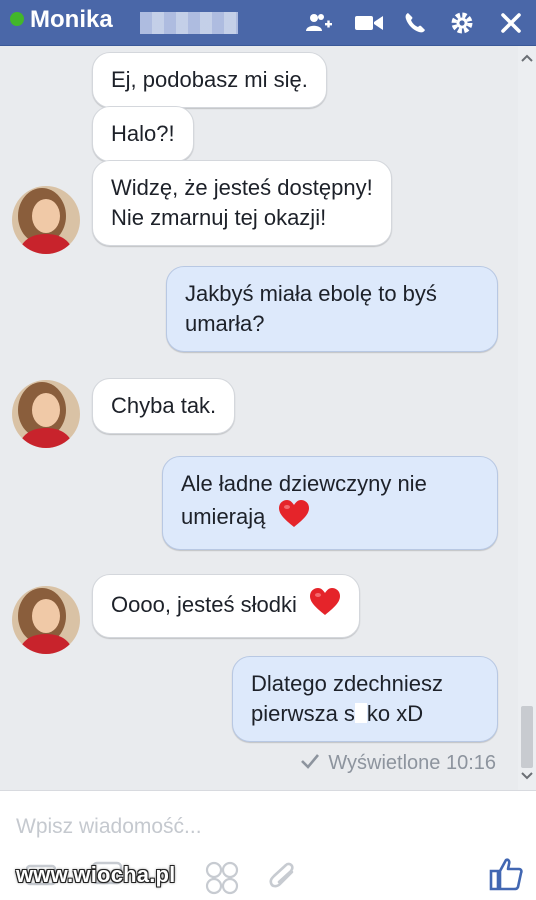 Image resolution: width=536 pixels, height=900 pixels. What do you see at coordinates (360, 713) in the screenshot?
I see `censor-block` at bounding box center [360, 713].